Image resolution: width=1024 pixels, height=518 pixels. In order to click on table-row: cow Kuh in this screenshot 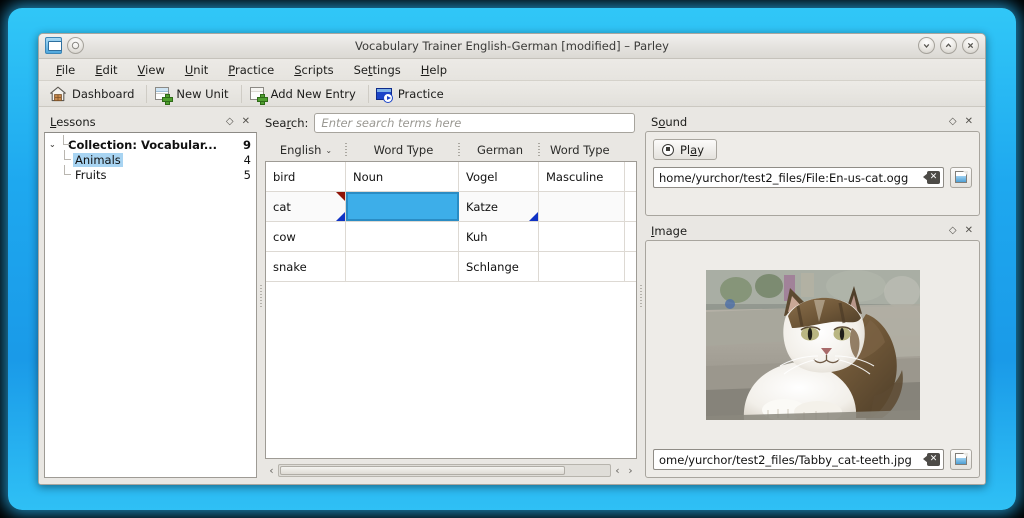, I will do `click(451, 237)`.